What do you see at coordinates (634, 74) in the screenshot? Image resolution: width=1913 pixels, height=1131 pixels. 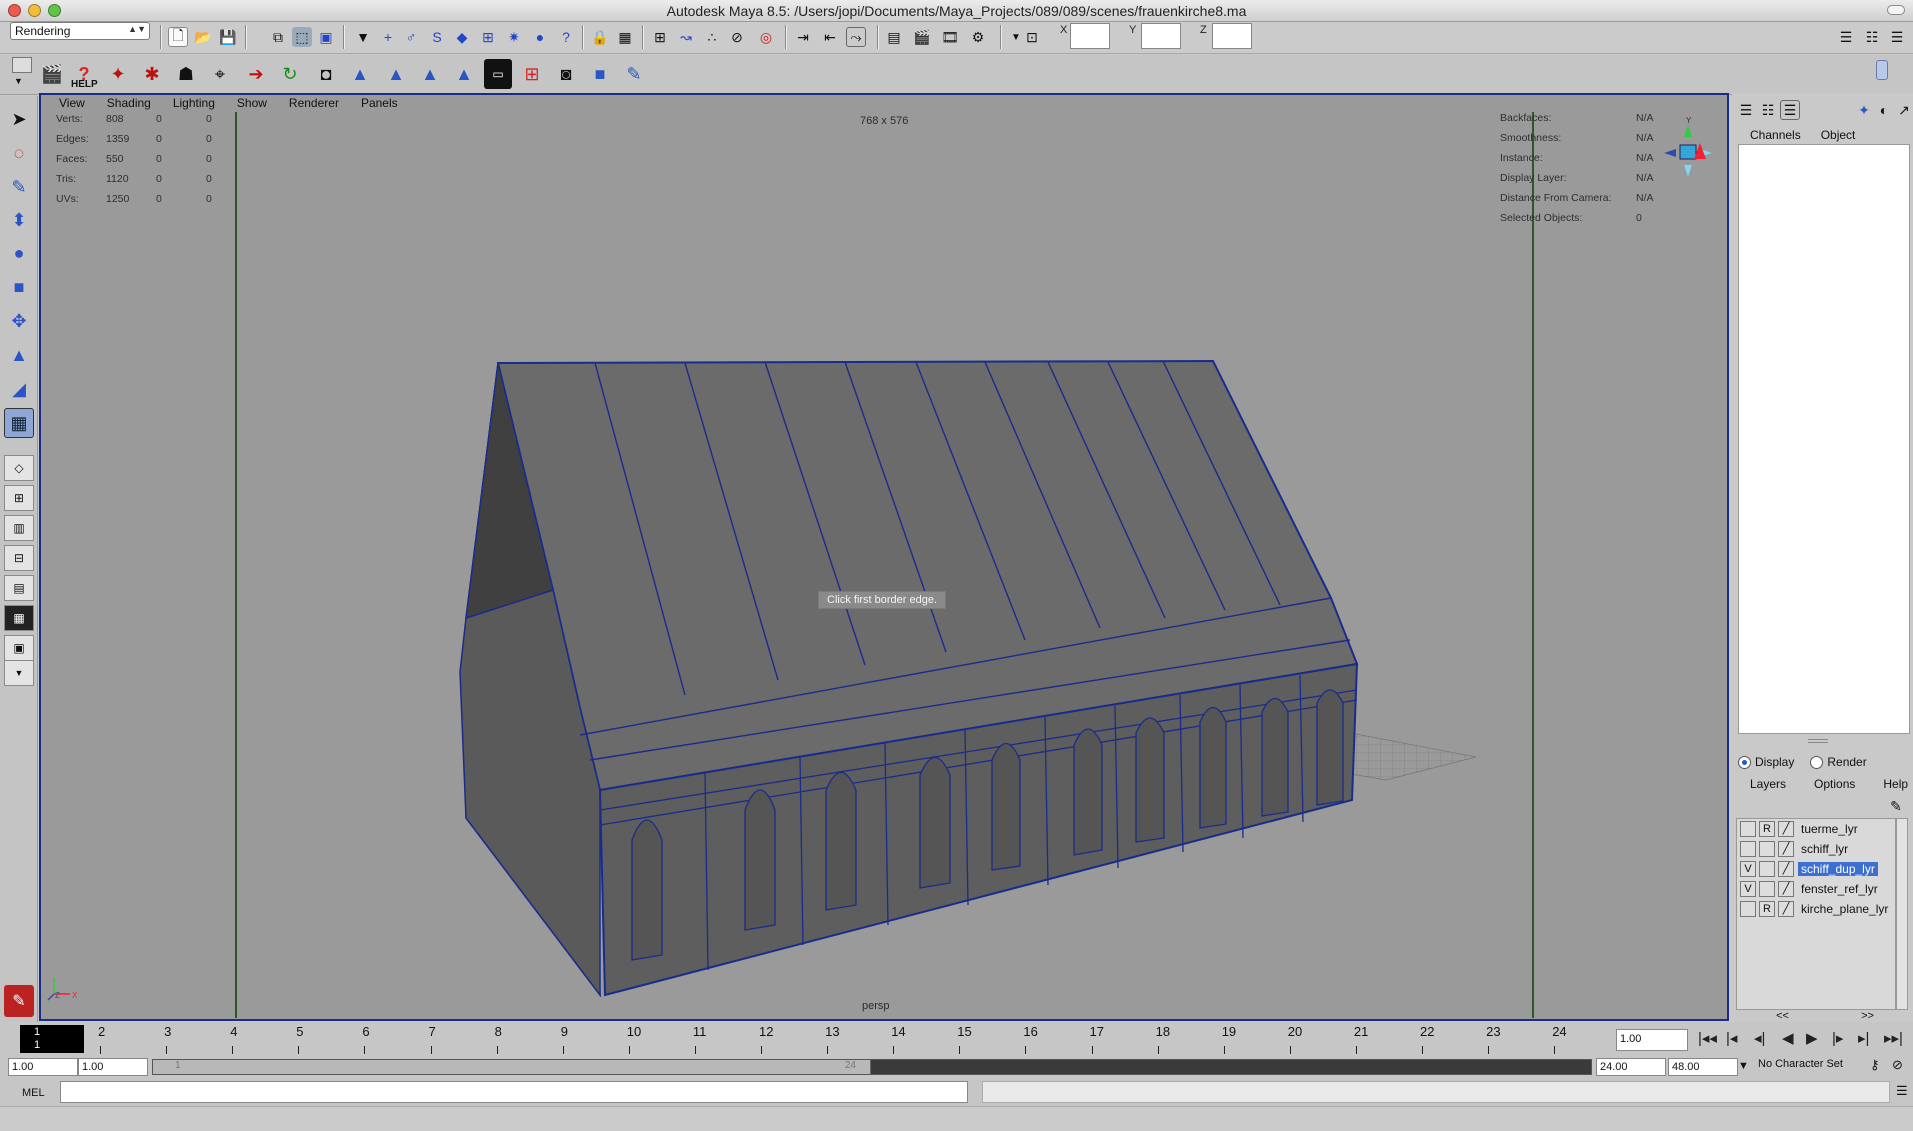 I see `shelf-paint-icon: ✎` at bounding box center [634, 74].